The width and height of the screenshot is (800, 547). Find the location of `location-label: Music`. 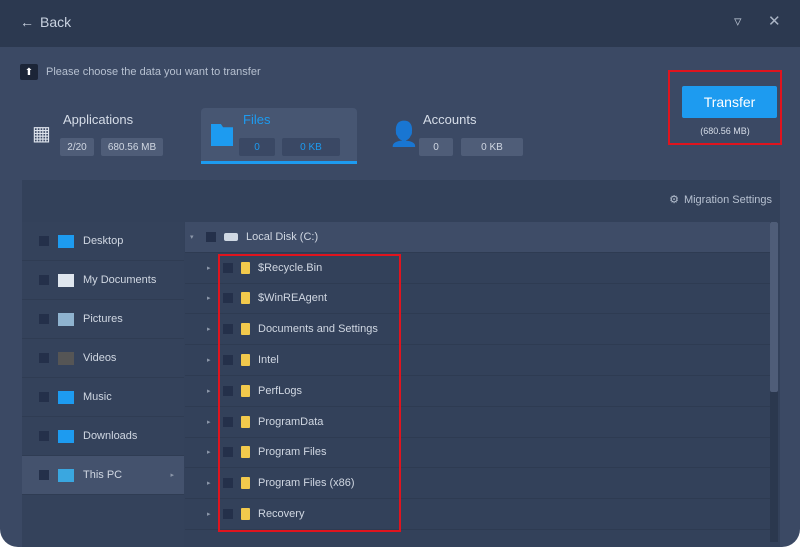

location-label: Music is located at coordinates (97, 397).